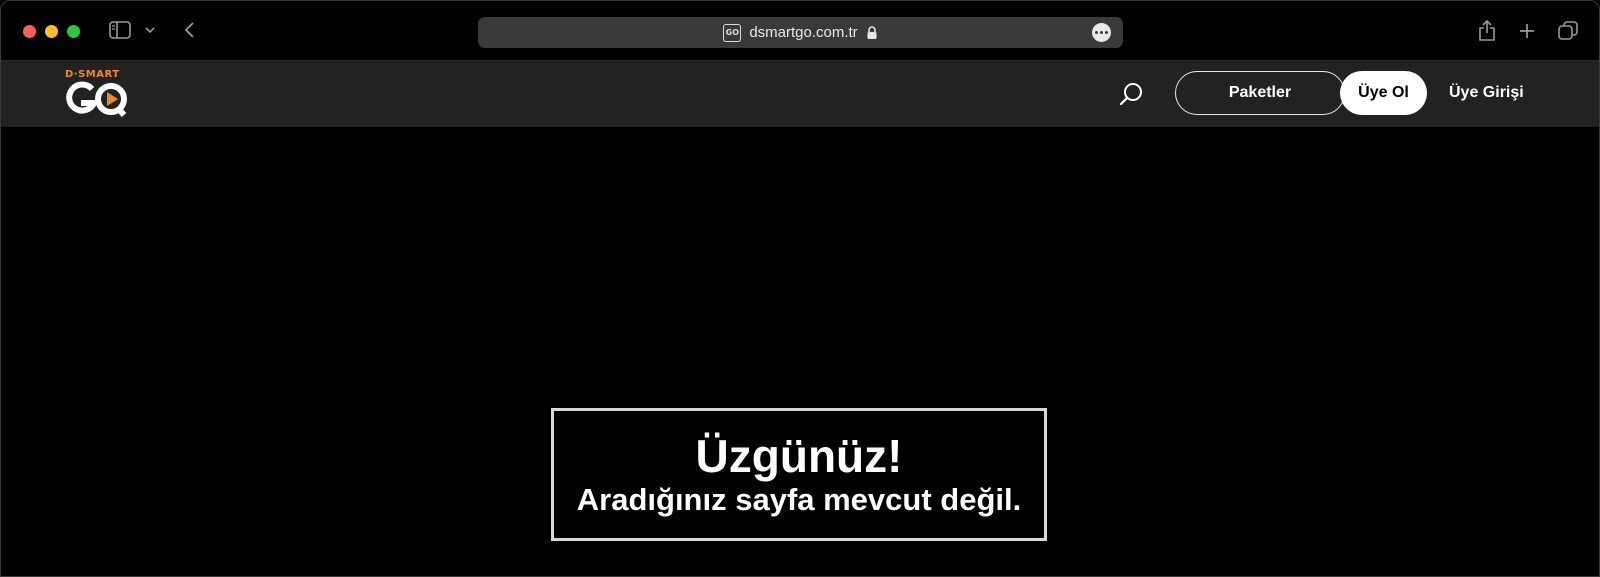 This screenshot has width=1600, height=577. Describe the element at coordinates (1568, 31) in the screenshot. I see `tab-overview-icon` at that location.